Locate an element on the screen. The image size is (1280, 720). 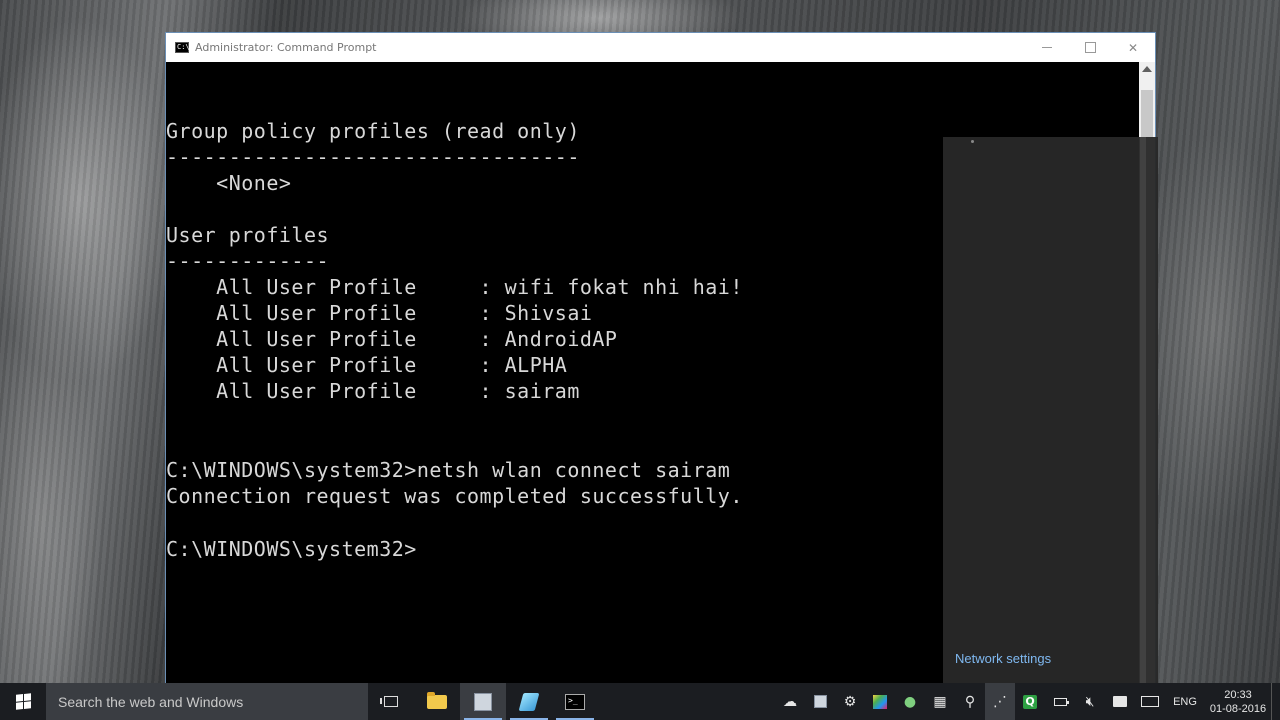
network-settings-link: Network settings is located at coordinates (1003, 658).